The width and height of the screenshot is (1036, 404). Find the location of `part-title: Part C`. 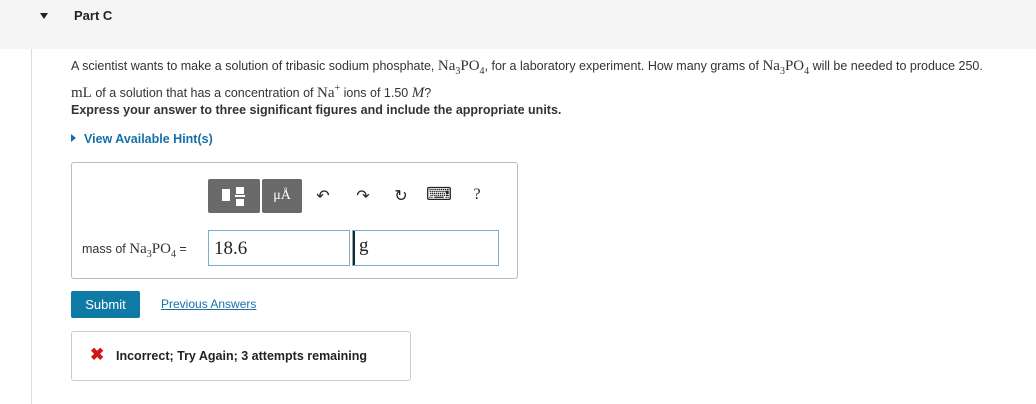

part-title: Part C is located at coordinates (93, 15).